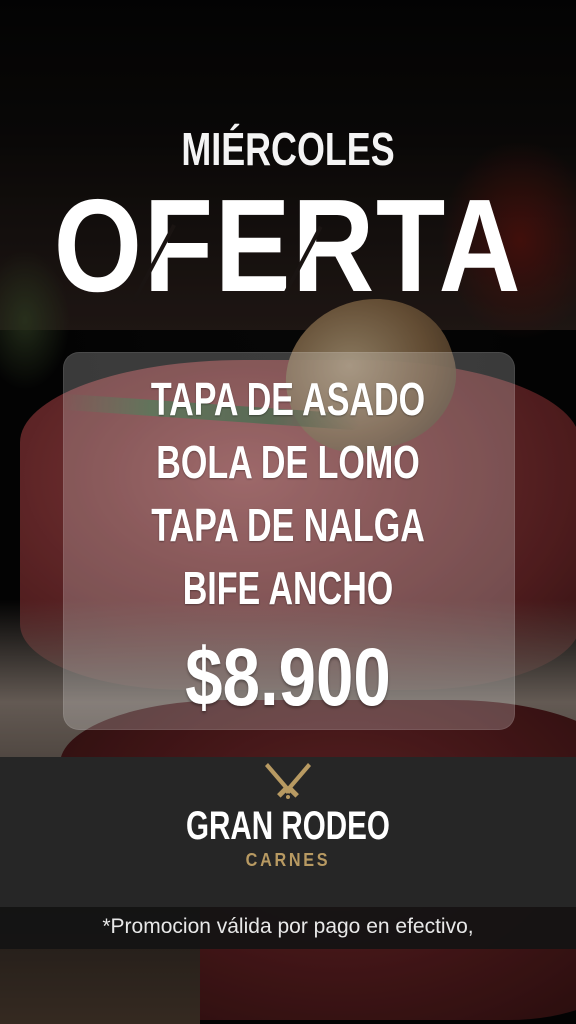  I want to click on brand-subtitle: CARNES, so click(288, 860).